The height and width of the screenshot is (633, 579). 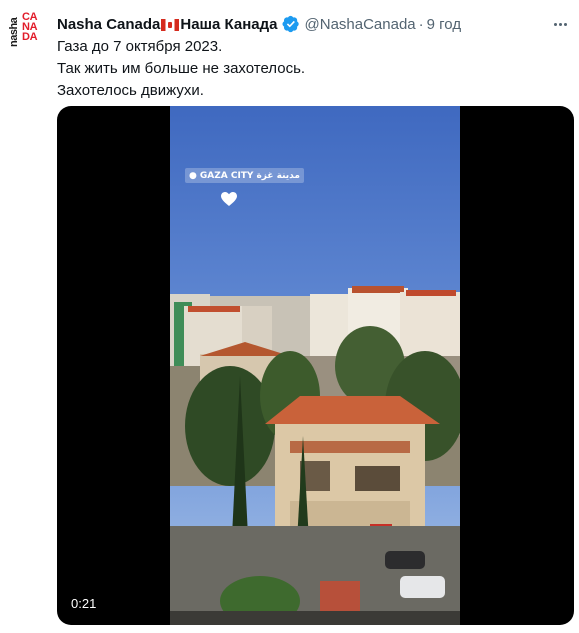 I want to click on avatar-word-canada: CA NA DA, so click(x=30, y=27).